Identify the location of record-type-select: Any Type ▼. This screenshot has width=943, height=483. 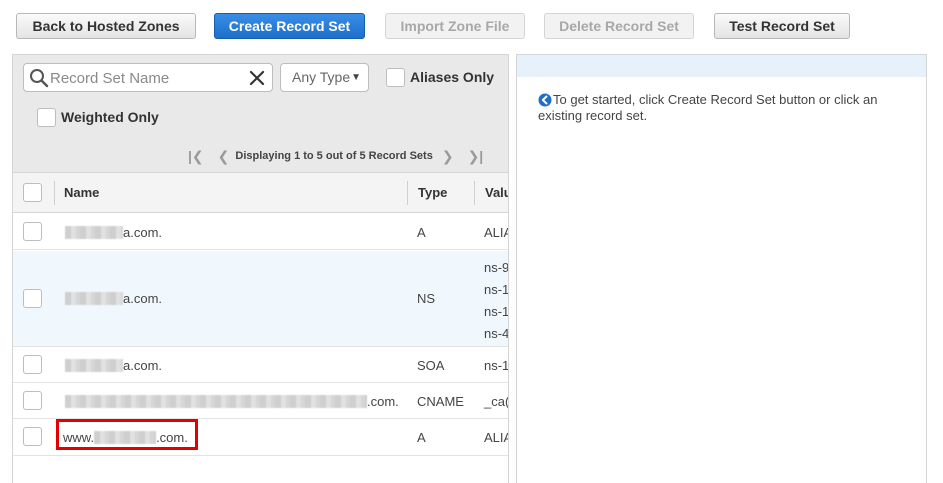
(324, 77).